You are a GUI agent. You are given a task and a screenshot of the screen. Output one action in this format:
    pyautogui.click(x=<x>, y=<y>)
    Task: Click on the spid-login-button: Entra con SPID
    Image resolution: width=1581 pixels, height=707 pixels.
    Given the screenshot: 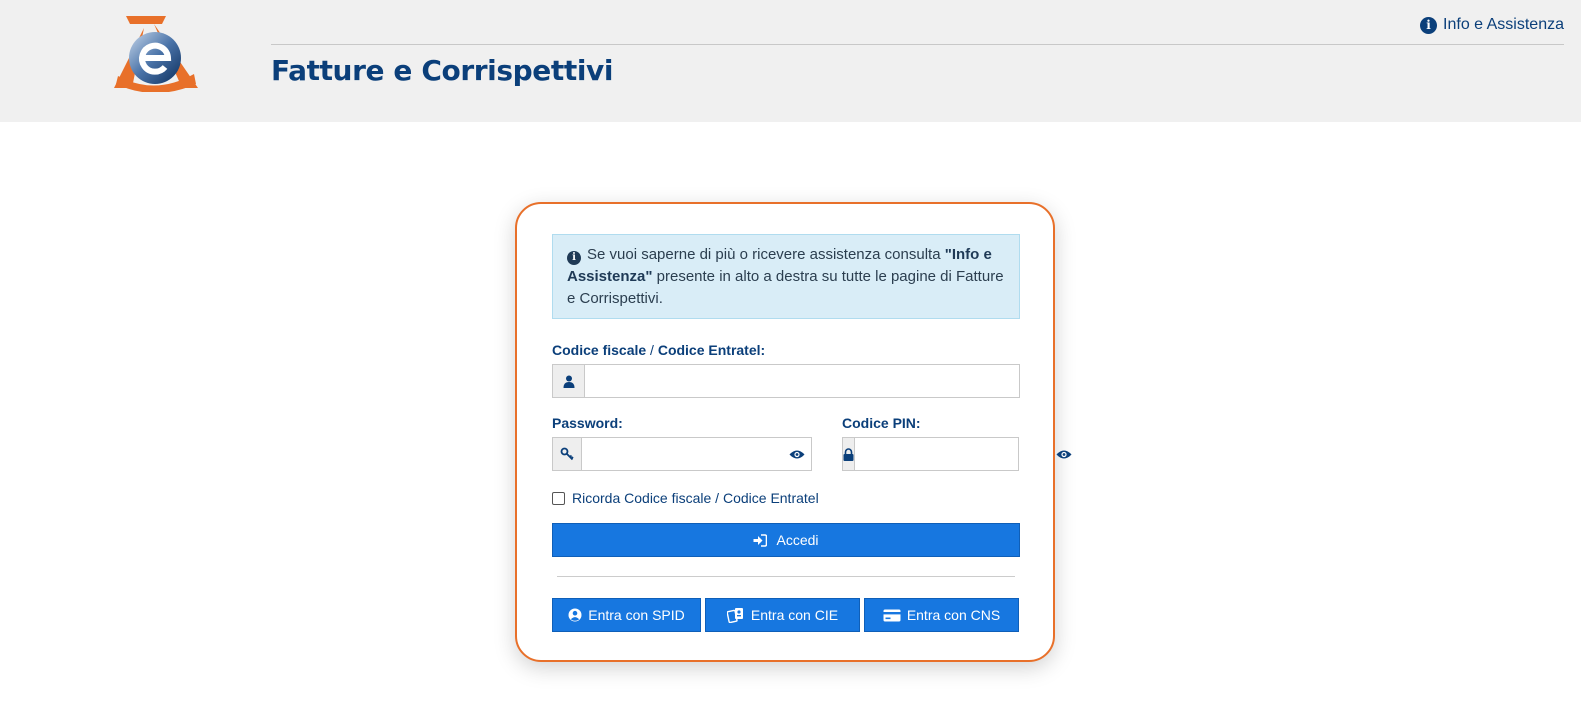 What is the action you would take?
    pyautogui.click(x=626, y=615)
    